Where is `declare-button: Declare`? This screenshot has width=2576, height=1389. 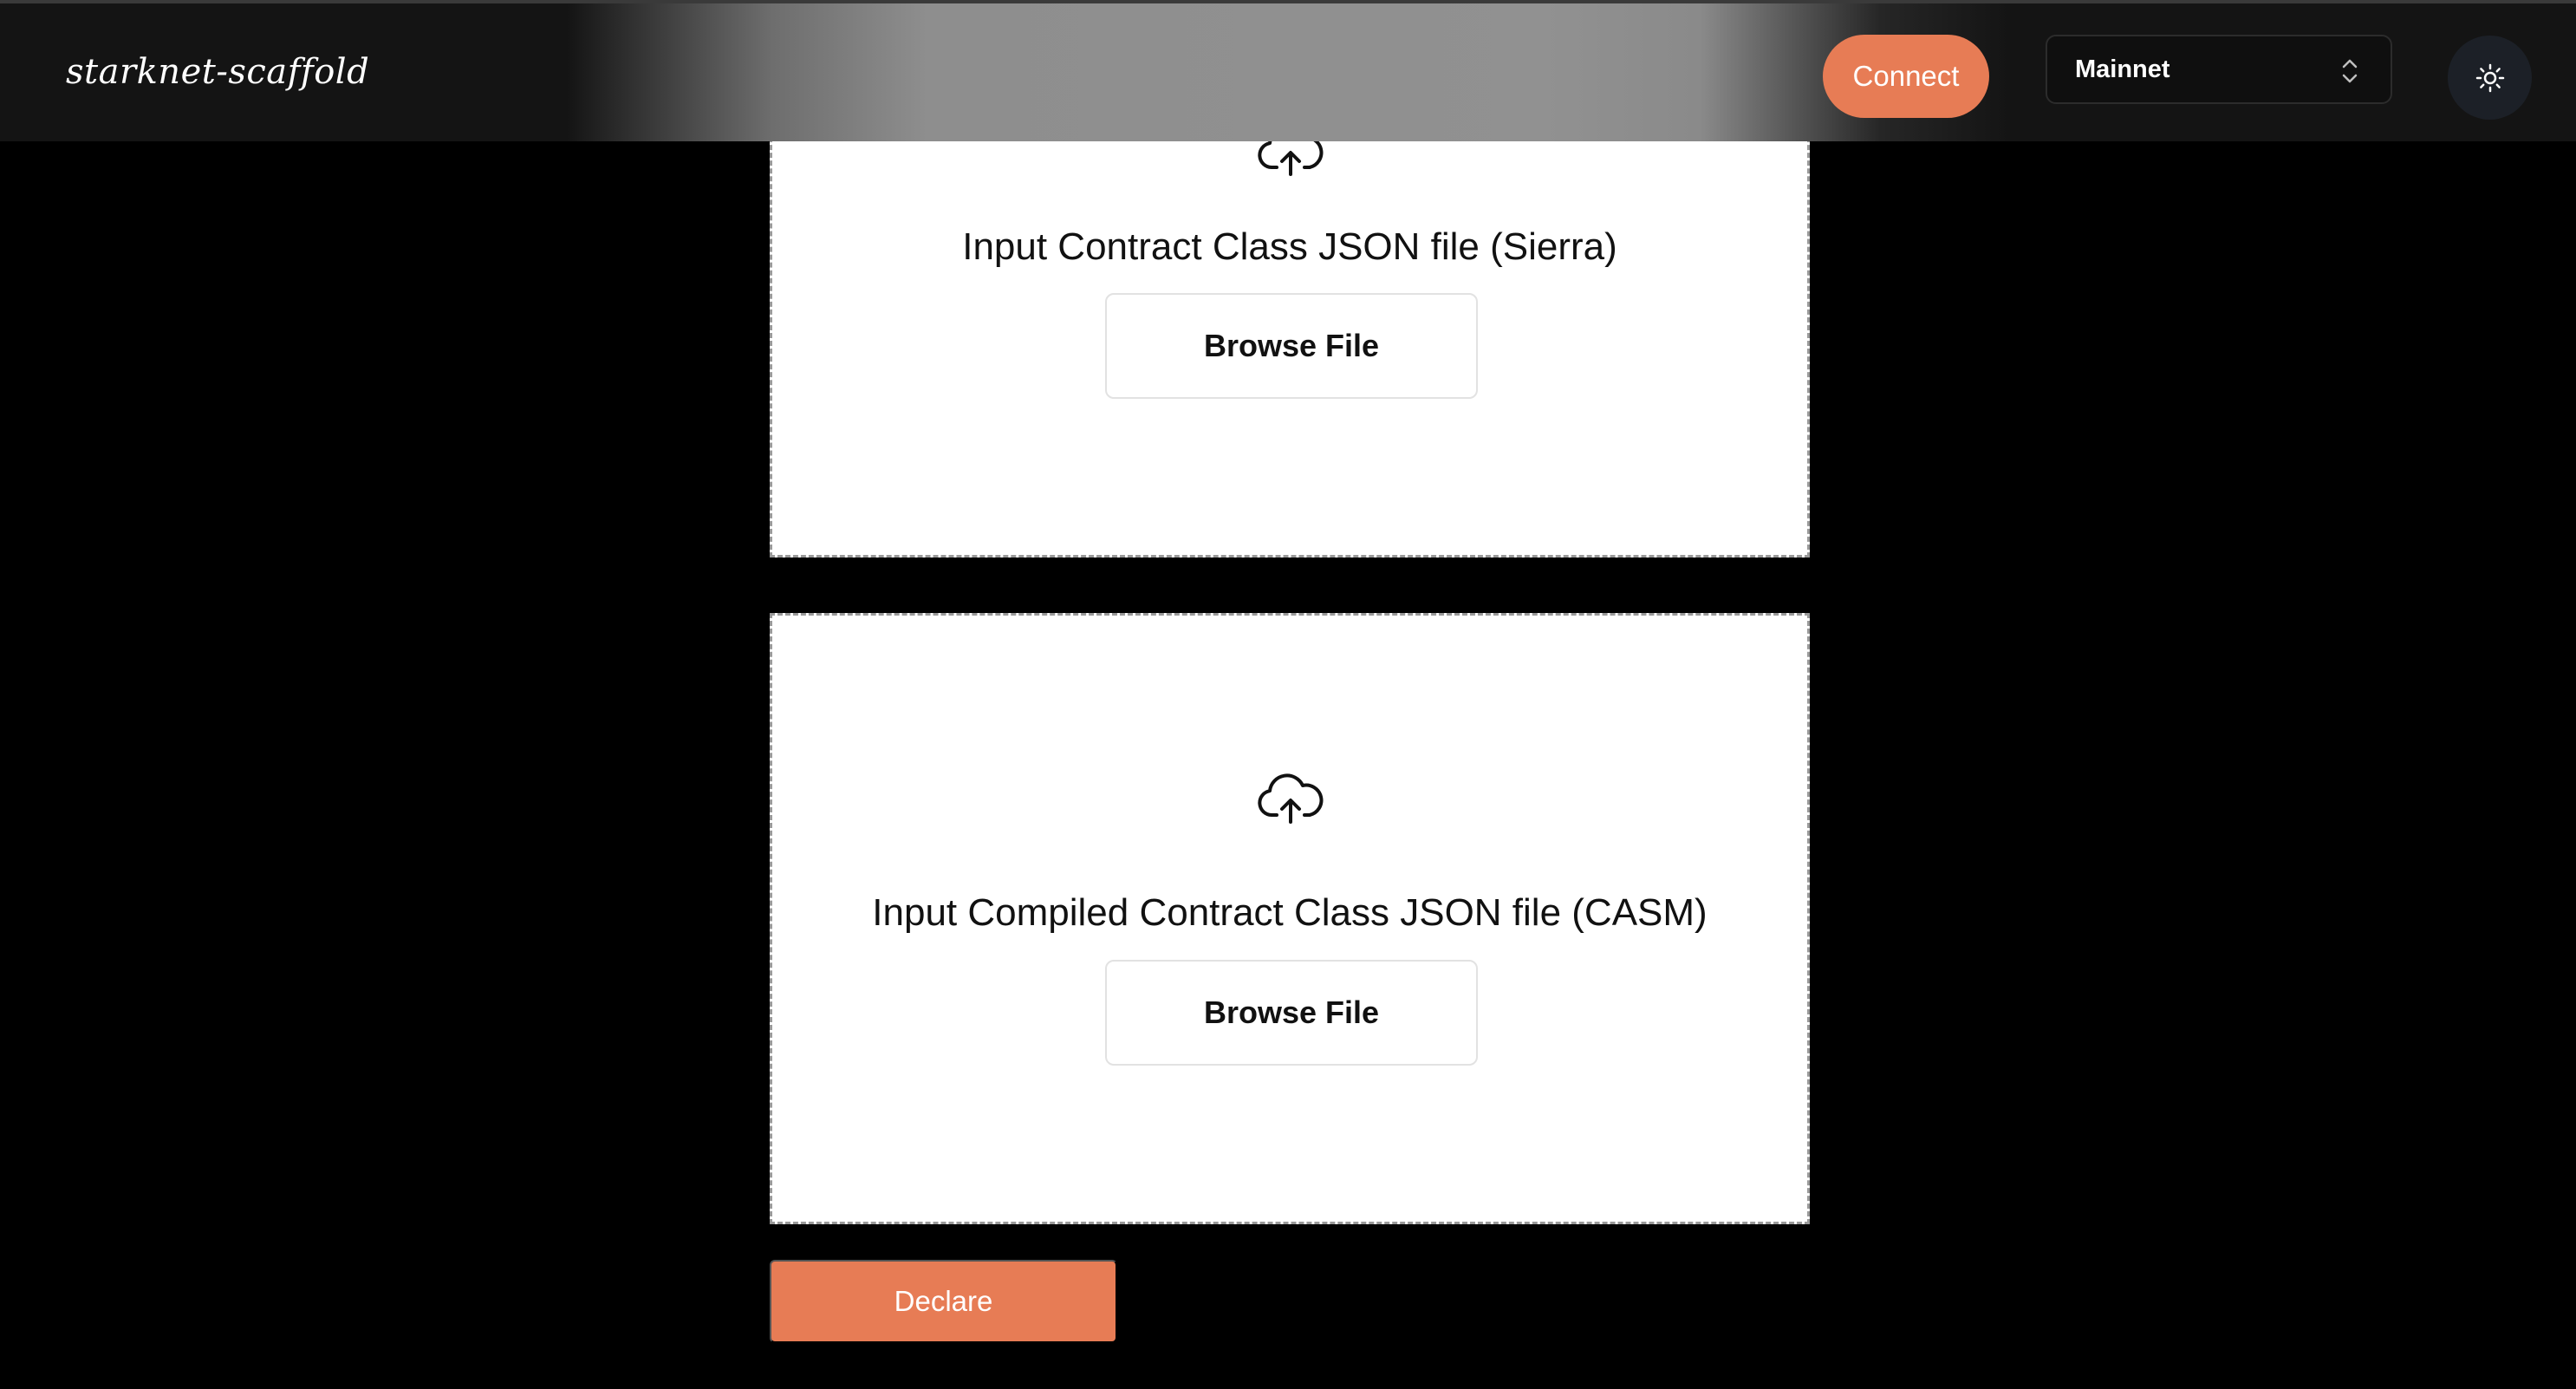
declare-button: Declare is located at coordinates (943, 1301).